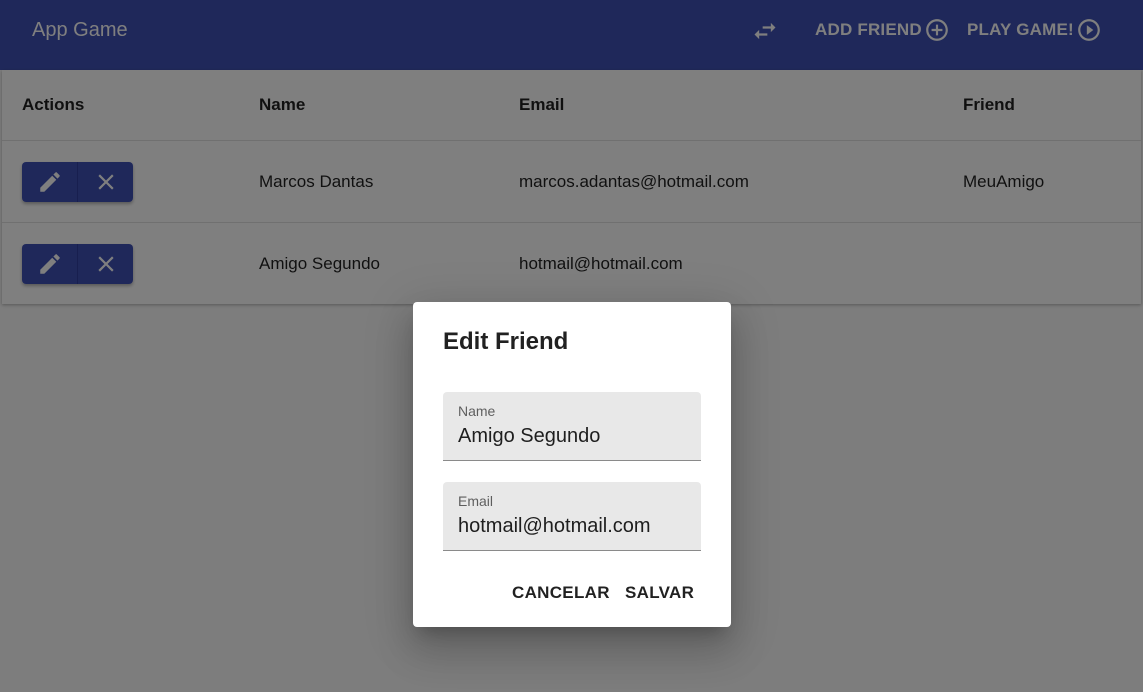  Describe the element at coordinates (477, 411) in the screenshot. I see `name-field-label: Name` at that location.